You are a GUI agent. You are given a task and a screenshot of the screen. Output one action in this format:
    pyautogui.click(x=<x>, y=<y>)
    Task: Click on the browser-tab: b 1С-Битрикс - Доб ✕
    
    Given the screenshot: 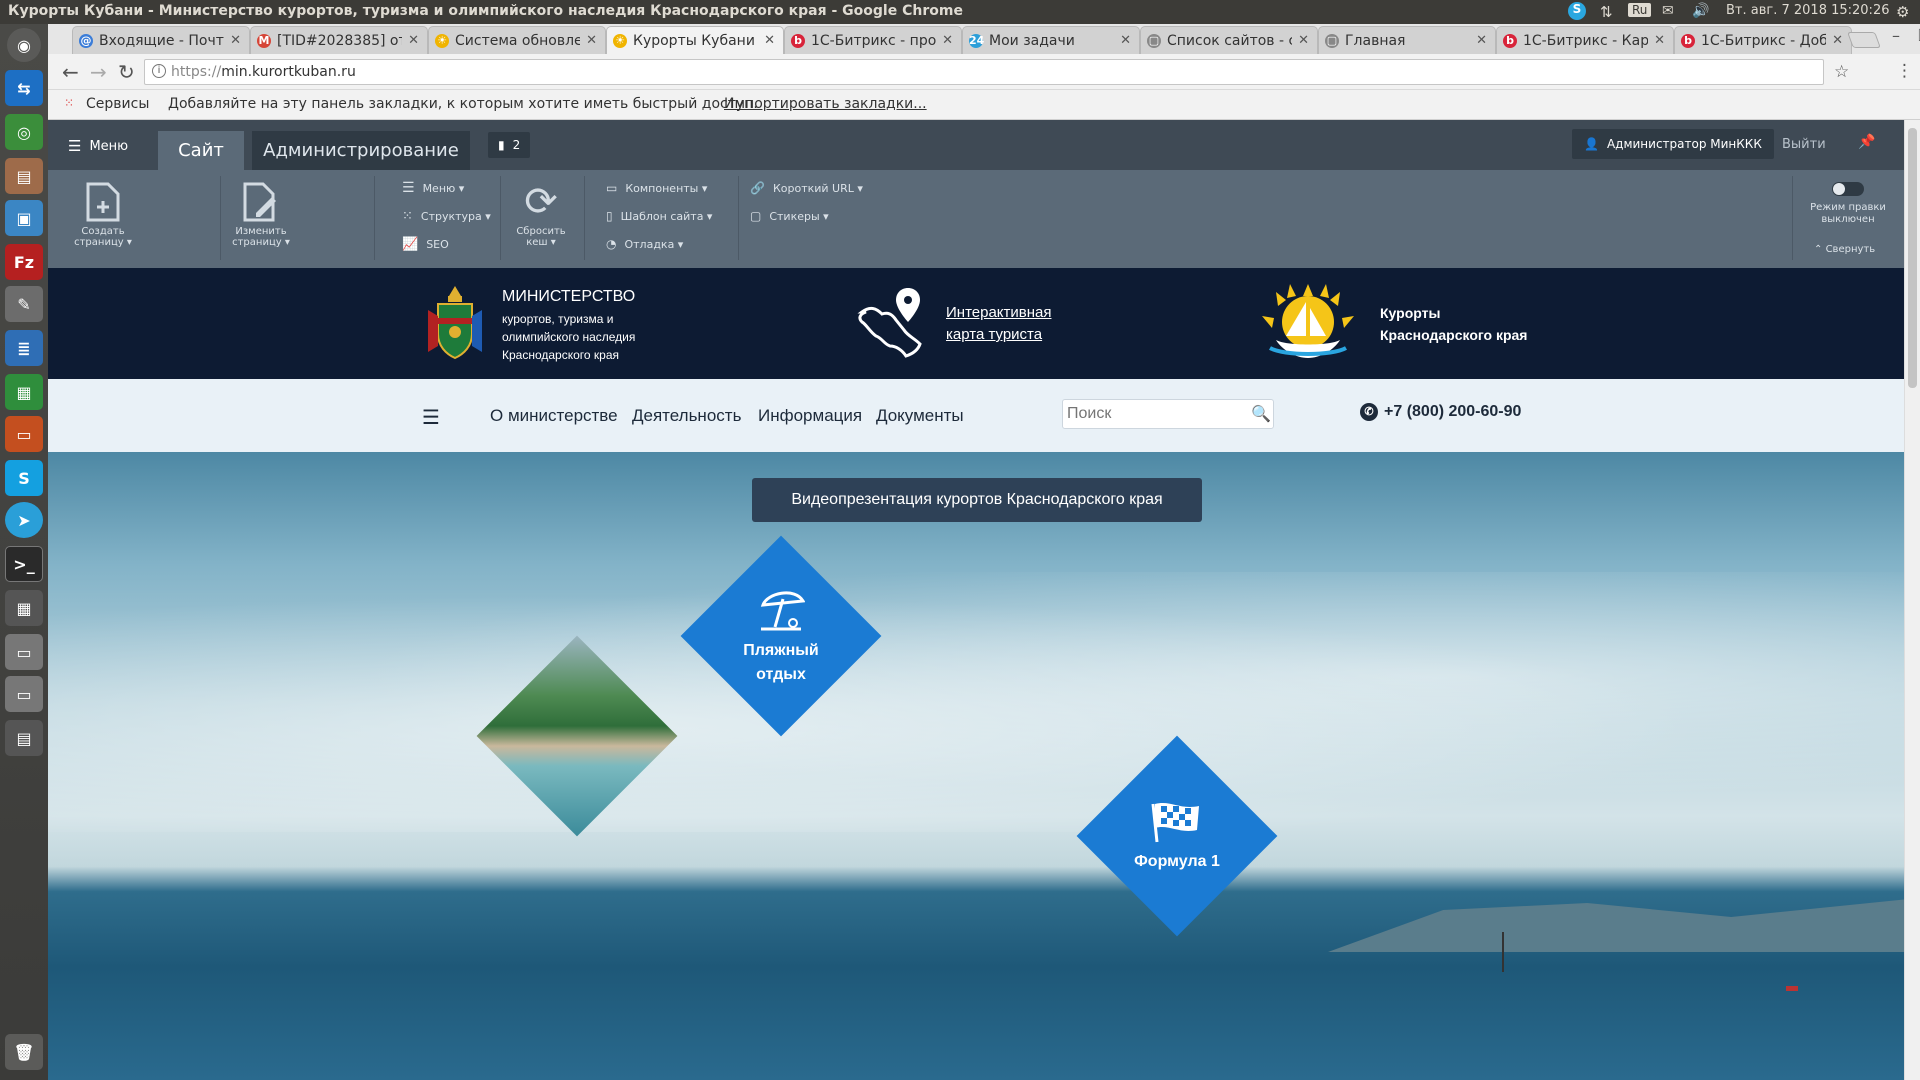 What is the action you would take?
    pyautogui.click(x=1763, y=40)
    